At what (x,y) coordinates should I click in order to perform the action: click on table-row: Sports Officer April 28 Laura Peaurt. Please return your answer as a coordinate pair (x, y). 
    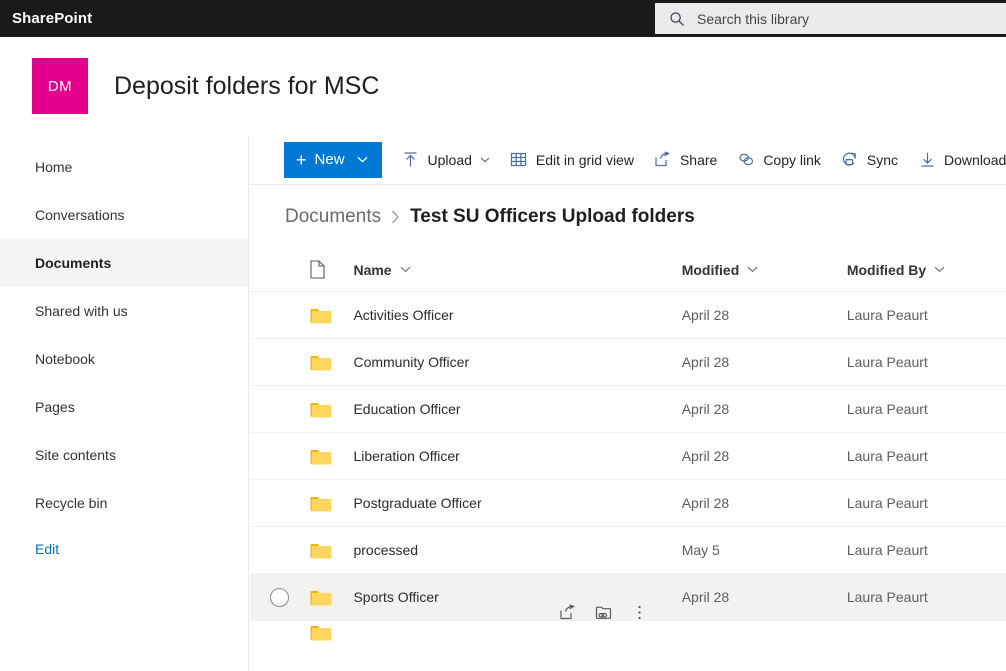
    Looking at the image, I should click on (628, 597).